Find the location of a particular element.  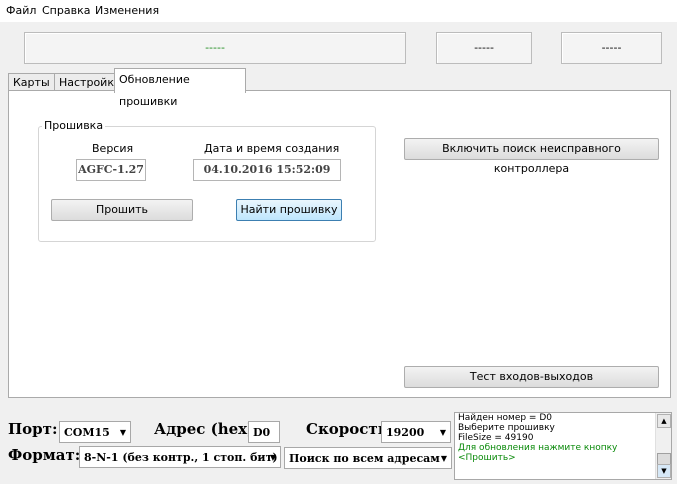

speed-select: 19200 ▼ is located at coordinates (416, 432).